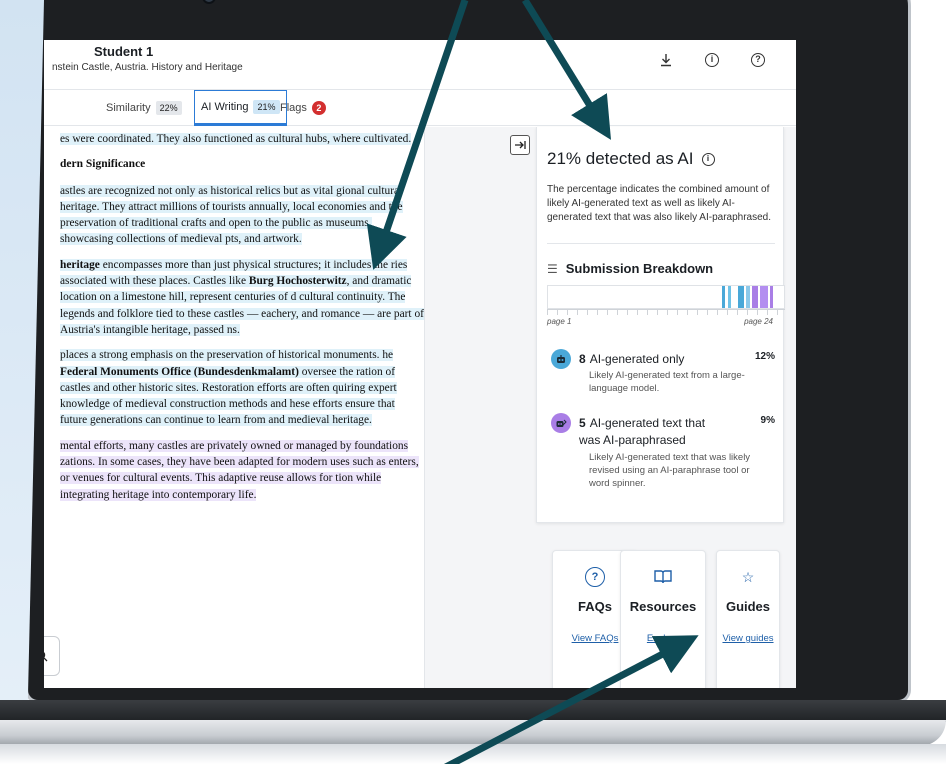 The image size is (946, 764). Describe the element at coordinates (666, 60) in the screenshot. I see `download-icon` at that location.